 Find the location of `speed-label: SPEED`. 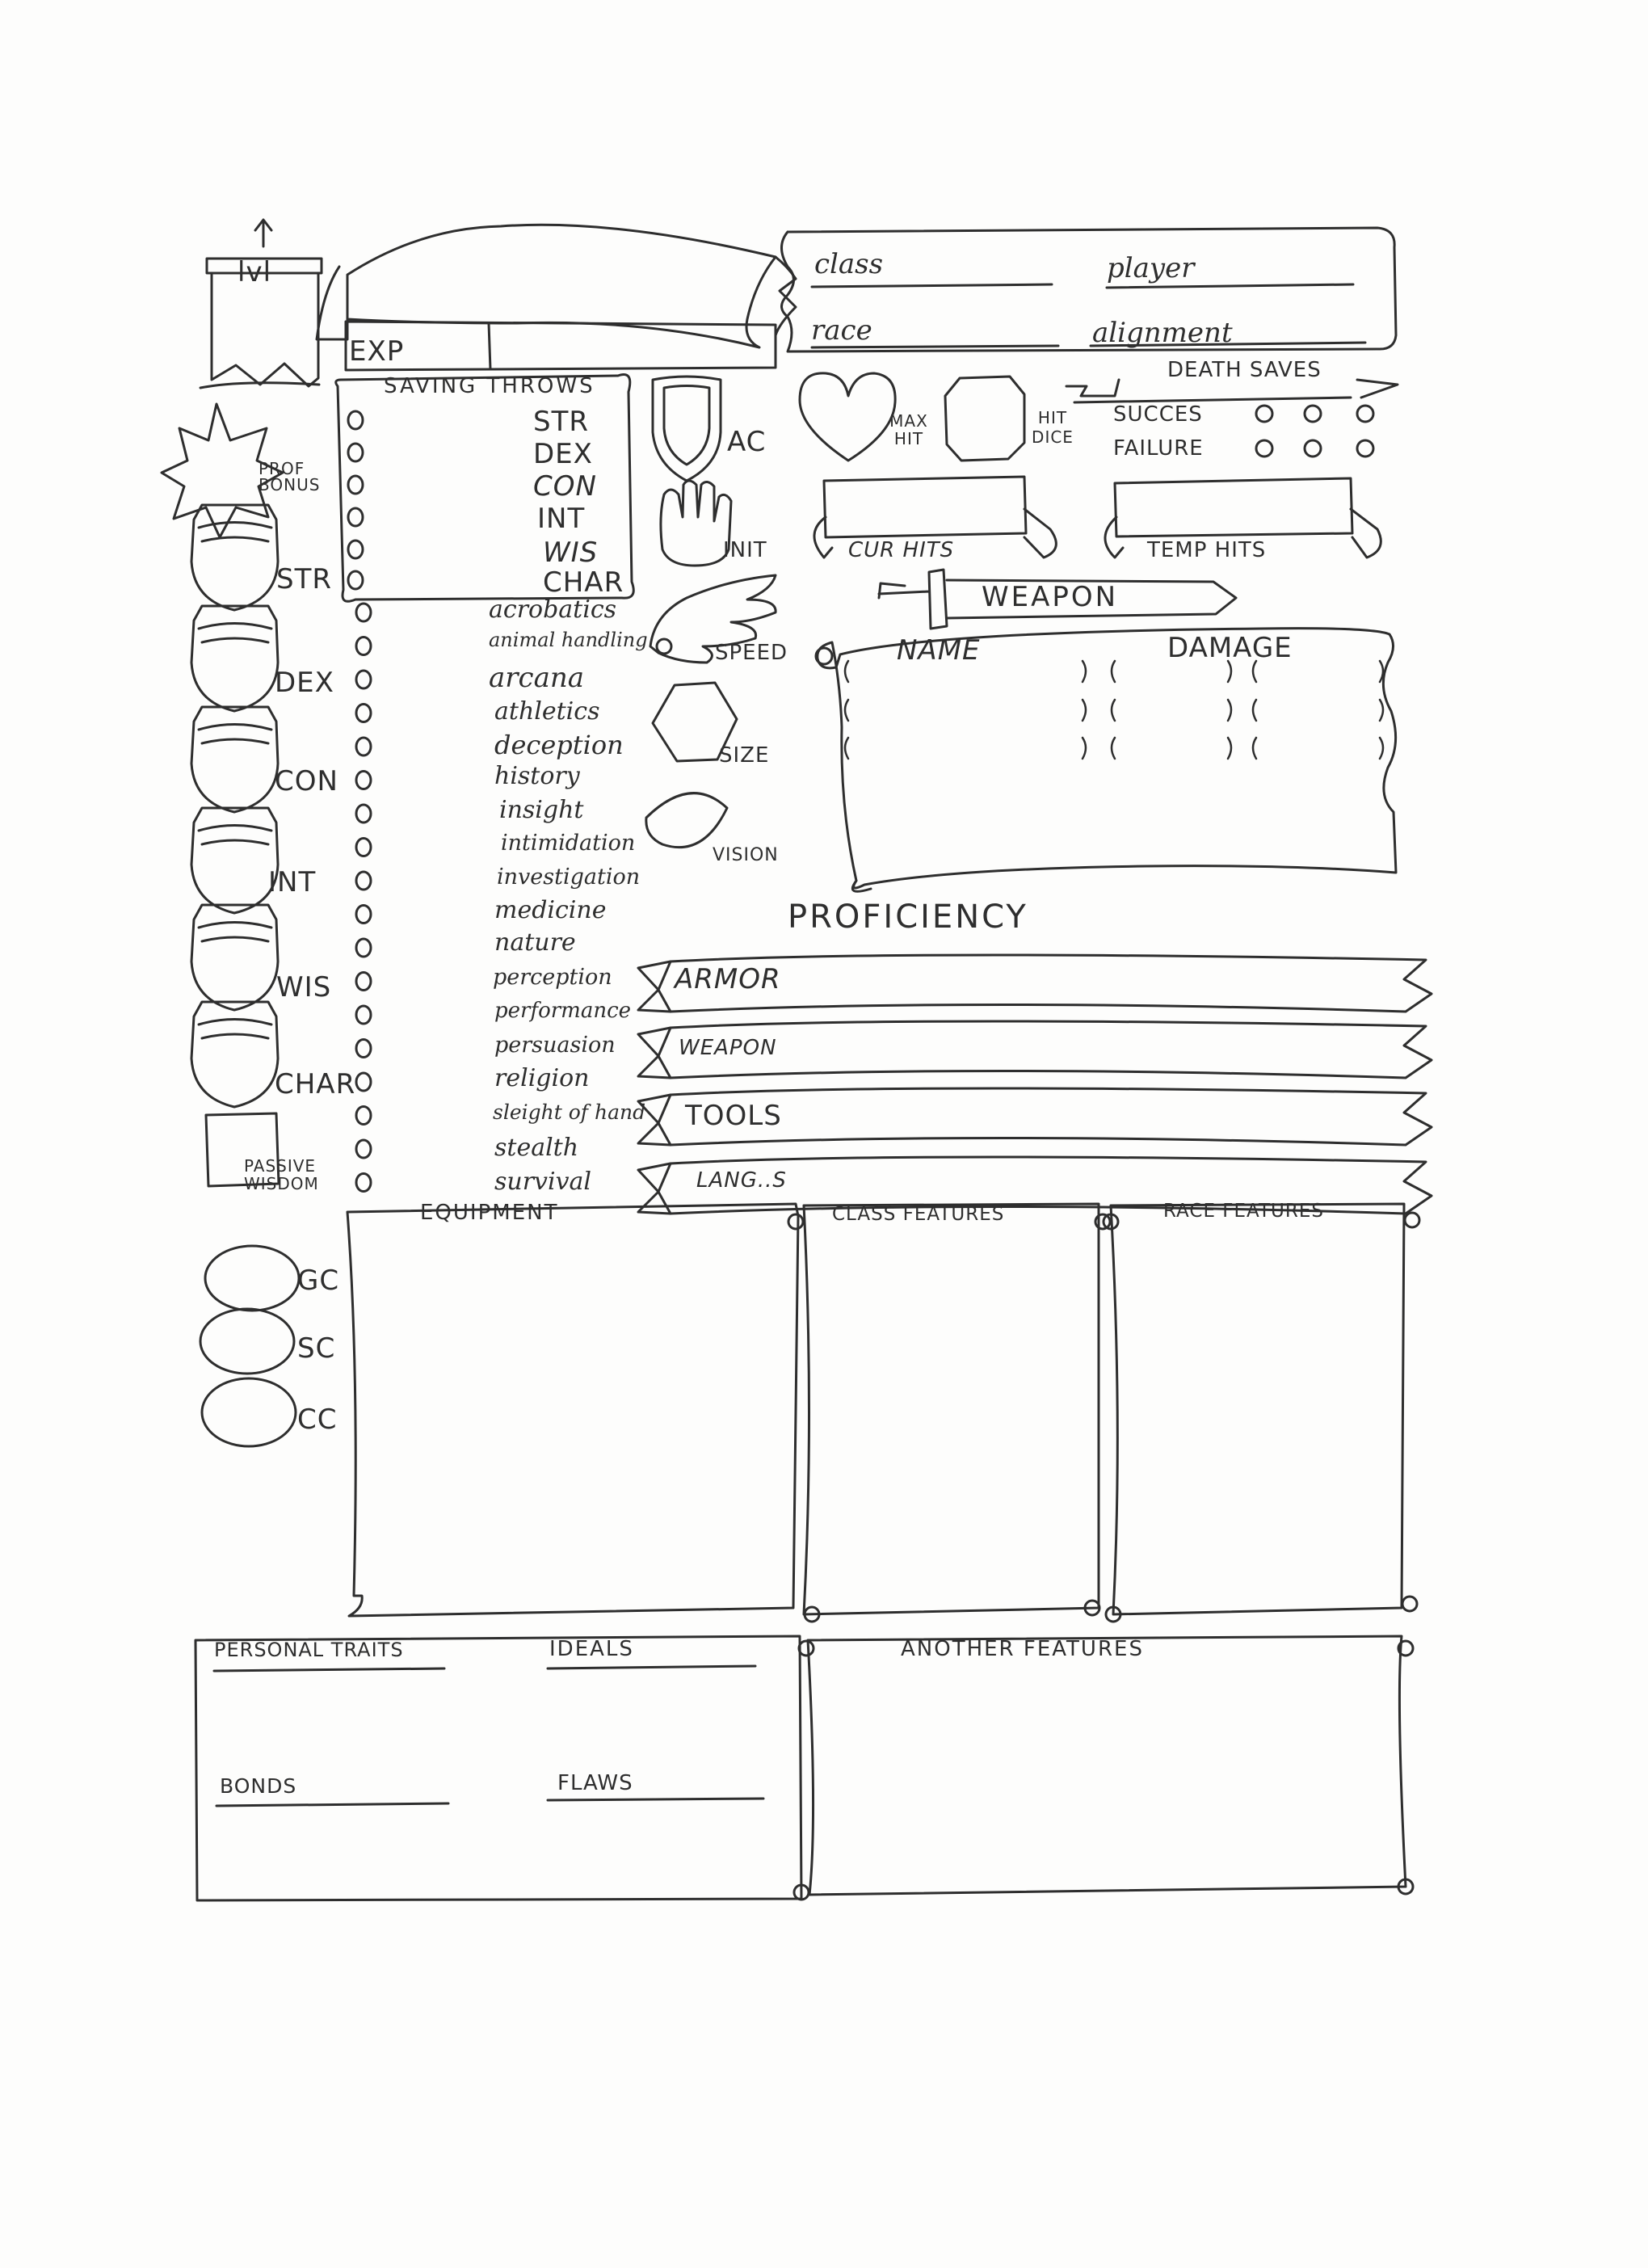

speed-label: SPEED is located at coordinates (751, 653).